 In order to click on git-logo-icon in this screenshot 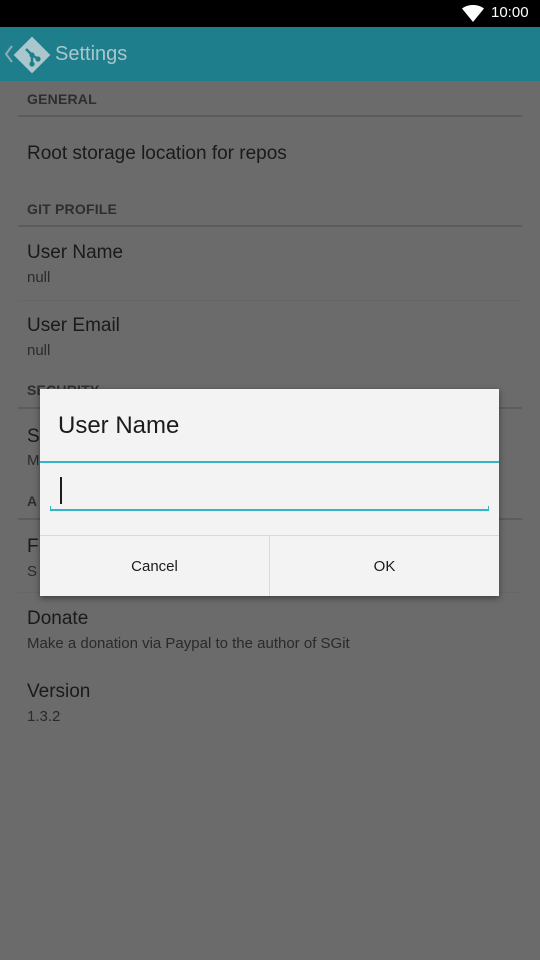, I will do `click(32, 55)`.